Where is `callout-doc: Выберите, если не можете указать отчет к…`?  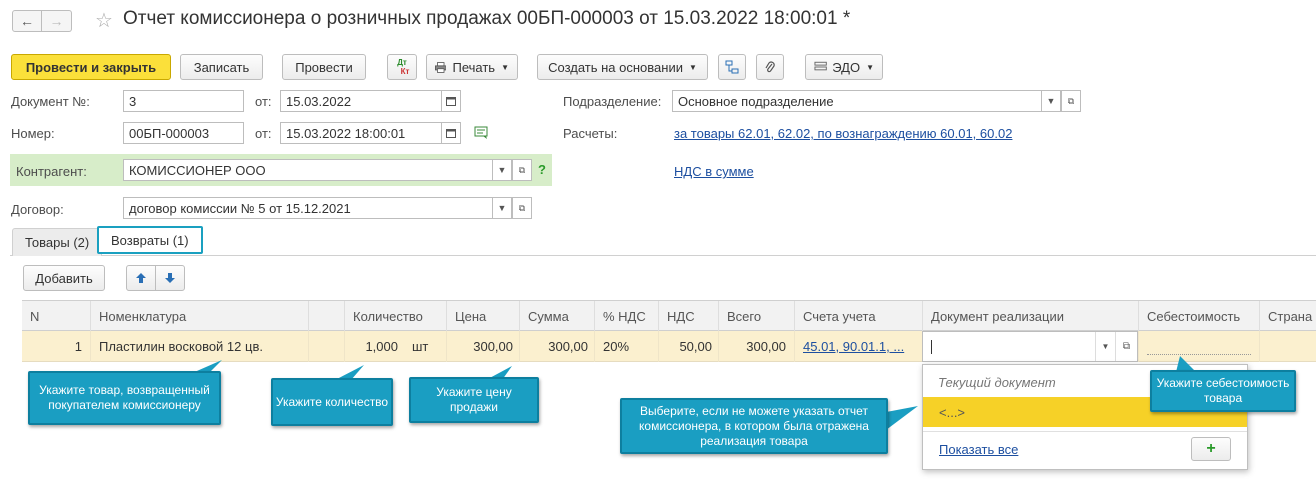 callout-doc: Выберите, если не можете указать отчет к… is located at coordinates (754, 426).